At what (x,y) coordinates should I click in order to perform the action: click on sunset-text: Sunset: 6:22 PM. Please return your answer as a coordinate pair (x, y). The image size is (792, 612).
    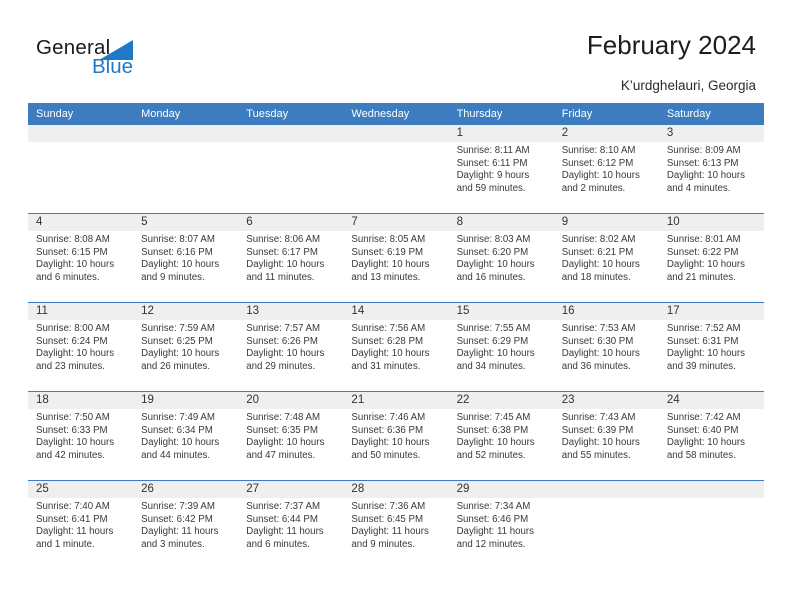
    Looking at the image, I should click on (702, 252).